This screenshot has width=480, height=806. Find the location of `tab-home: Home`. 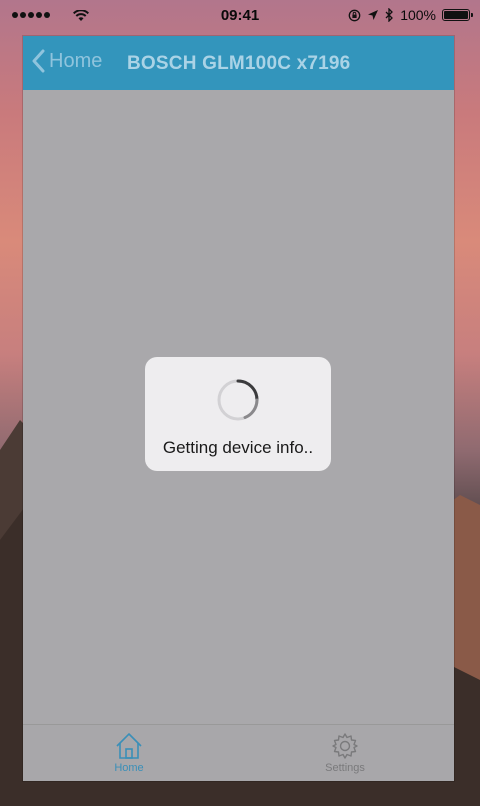

tab-home: Home is located at coordinates (129, 752).